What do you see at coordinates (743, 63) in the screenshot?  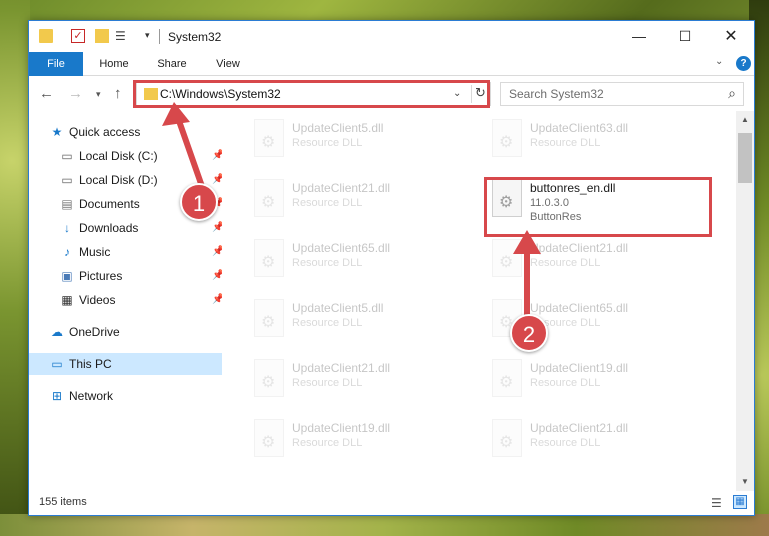 I see `help-icon: ?` at bounding box center [743, 63].